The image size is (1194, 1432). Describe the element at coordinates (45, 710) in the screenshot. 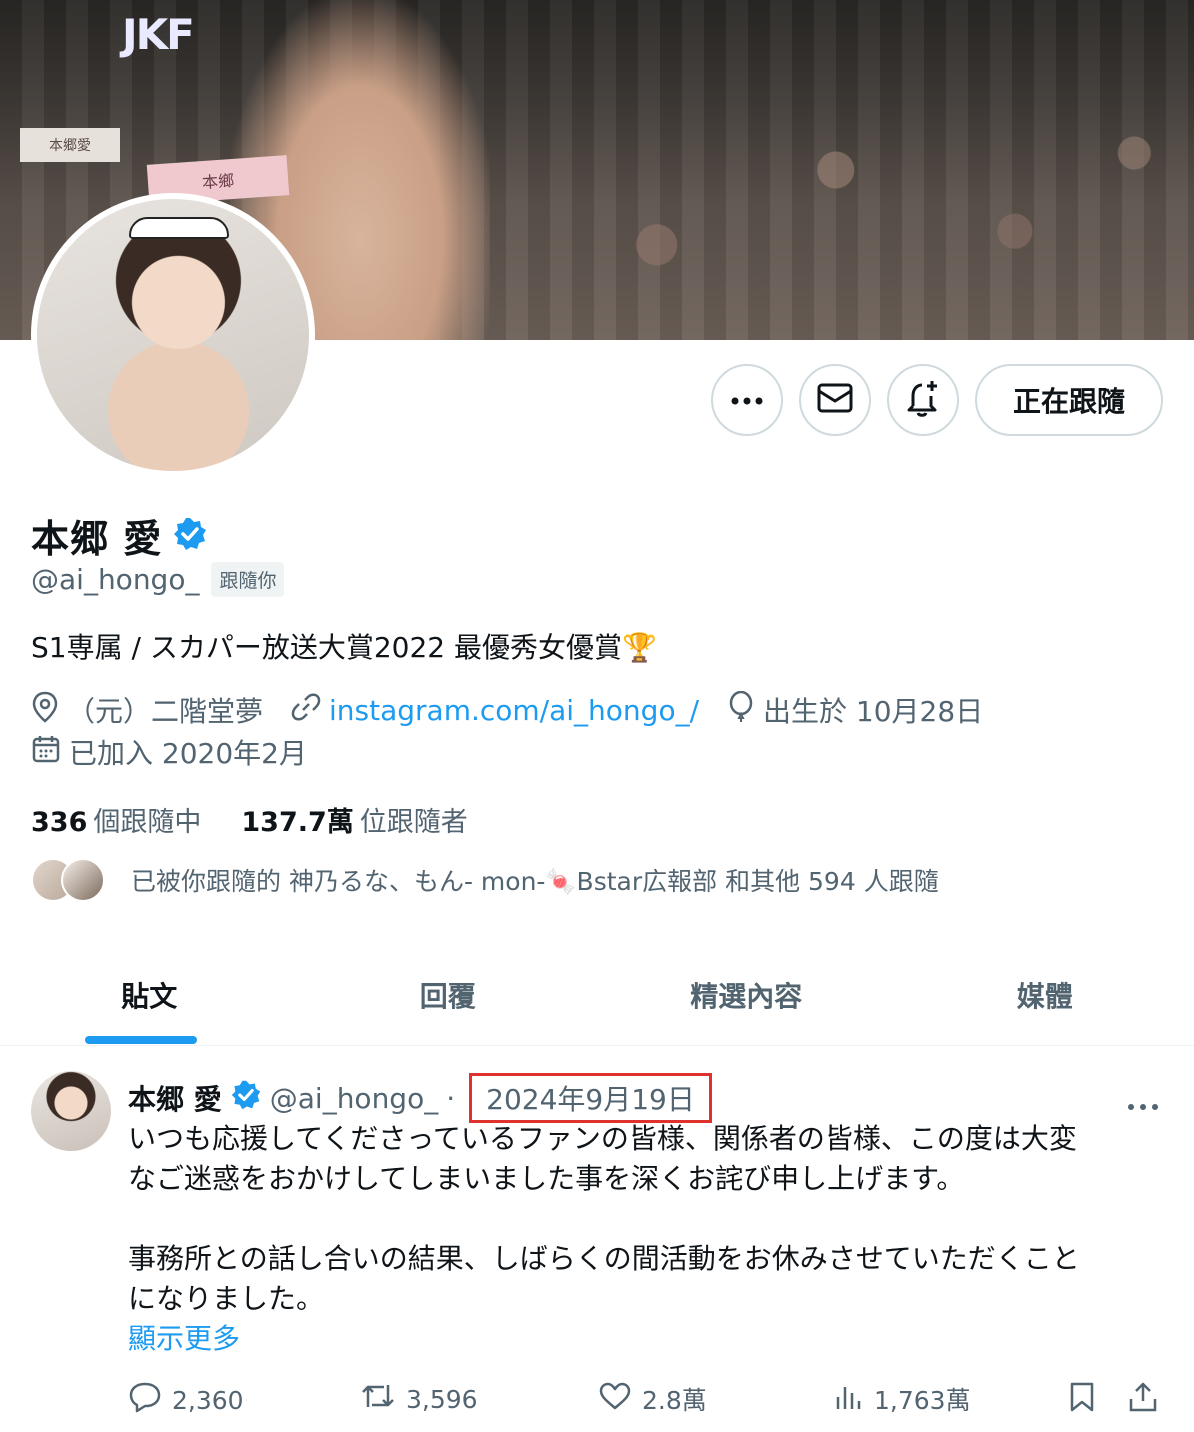

I see `location-pin-icon` at that location.